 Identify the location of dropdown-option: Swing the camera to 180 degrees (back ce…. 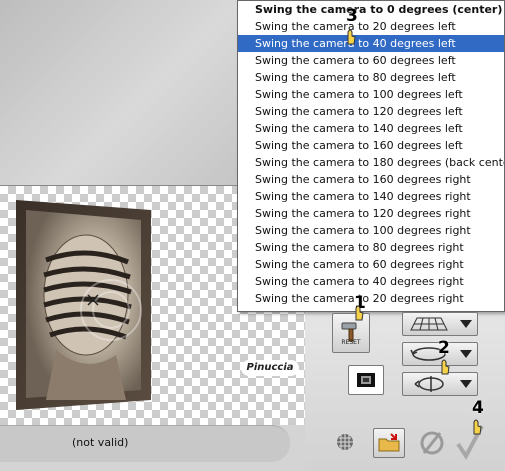
(371, 162).